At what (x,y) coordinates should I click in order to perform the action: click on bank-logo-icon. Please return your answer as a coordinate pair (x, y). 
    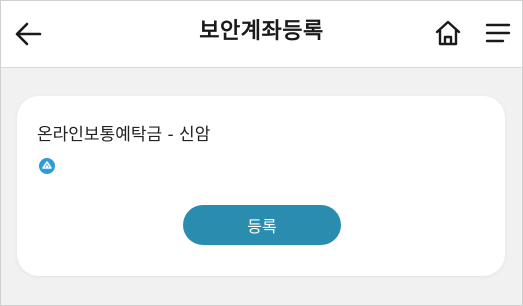
    Looking at the image, I should click on (47, 166).